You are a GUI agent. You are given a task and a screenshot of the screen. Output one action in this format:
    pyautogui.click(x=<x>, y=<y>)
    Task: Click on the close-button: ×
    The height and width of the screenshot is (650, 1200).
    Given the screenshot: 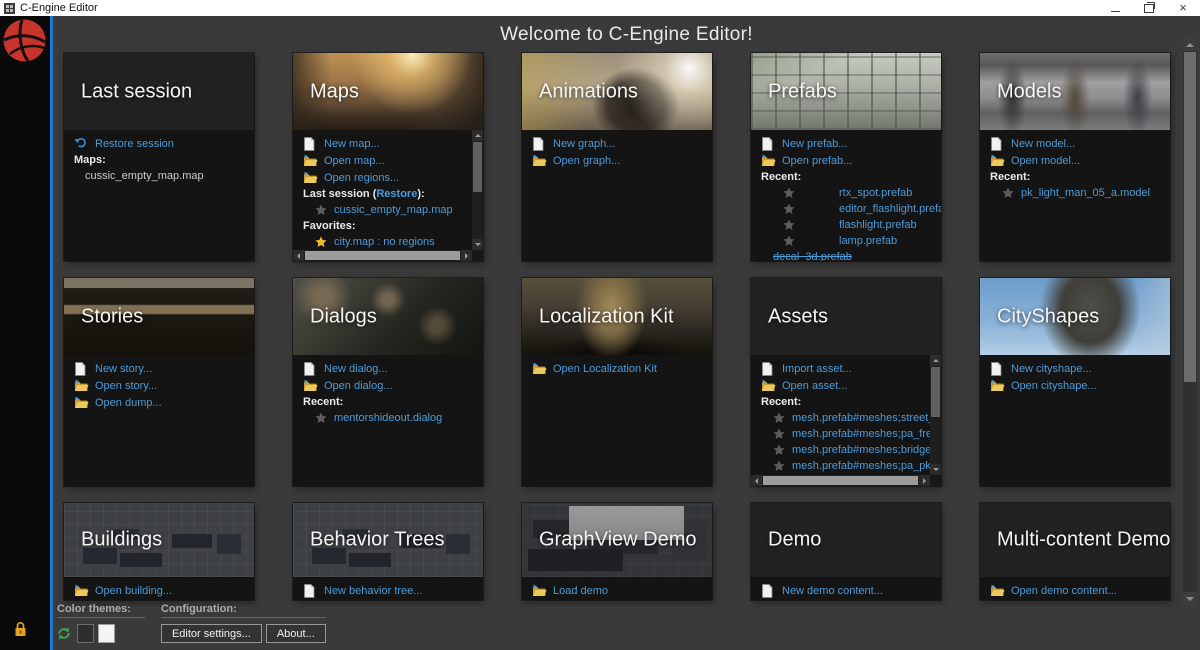 What is the action you would take?
    pyautogui.click(x=1183, y=8)
    